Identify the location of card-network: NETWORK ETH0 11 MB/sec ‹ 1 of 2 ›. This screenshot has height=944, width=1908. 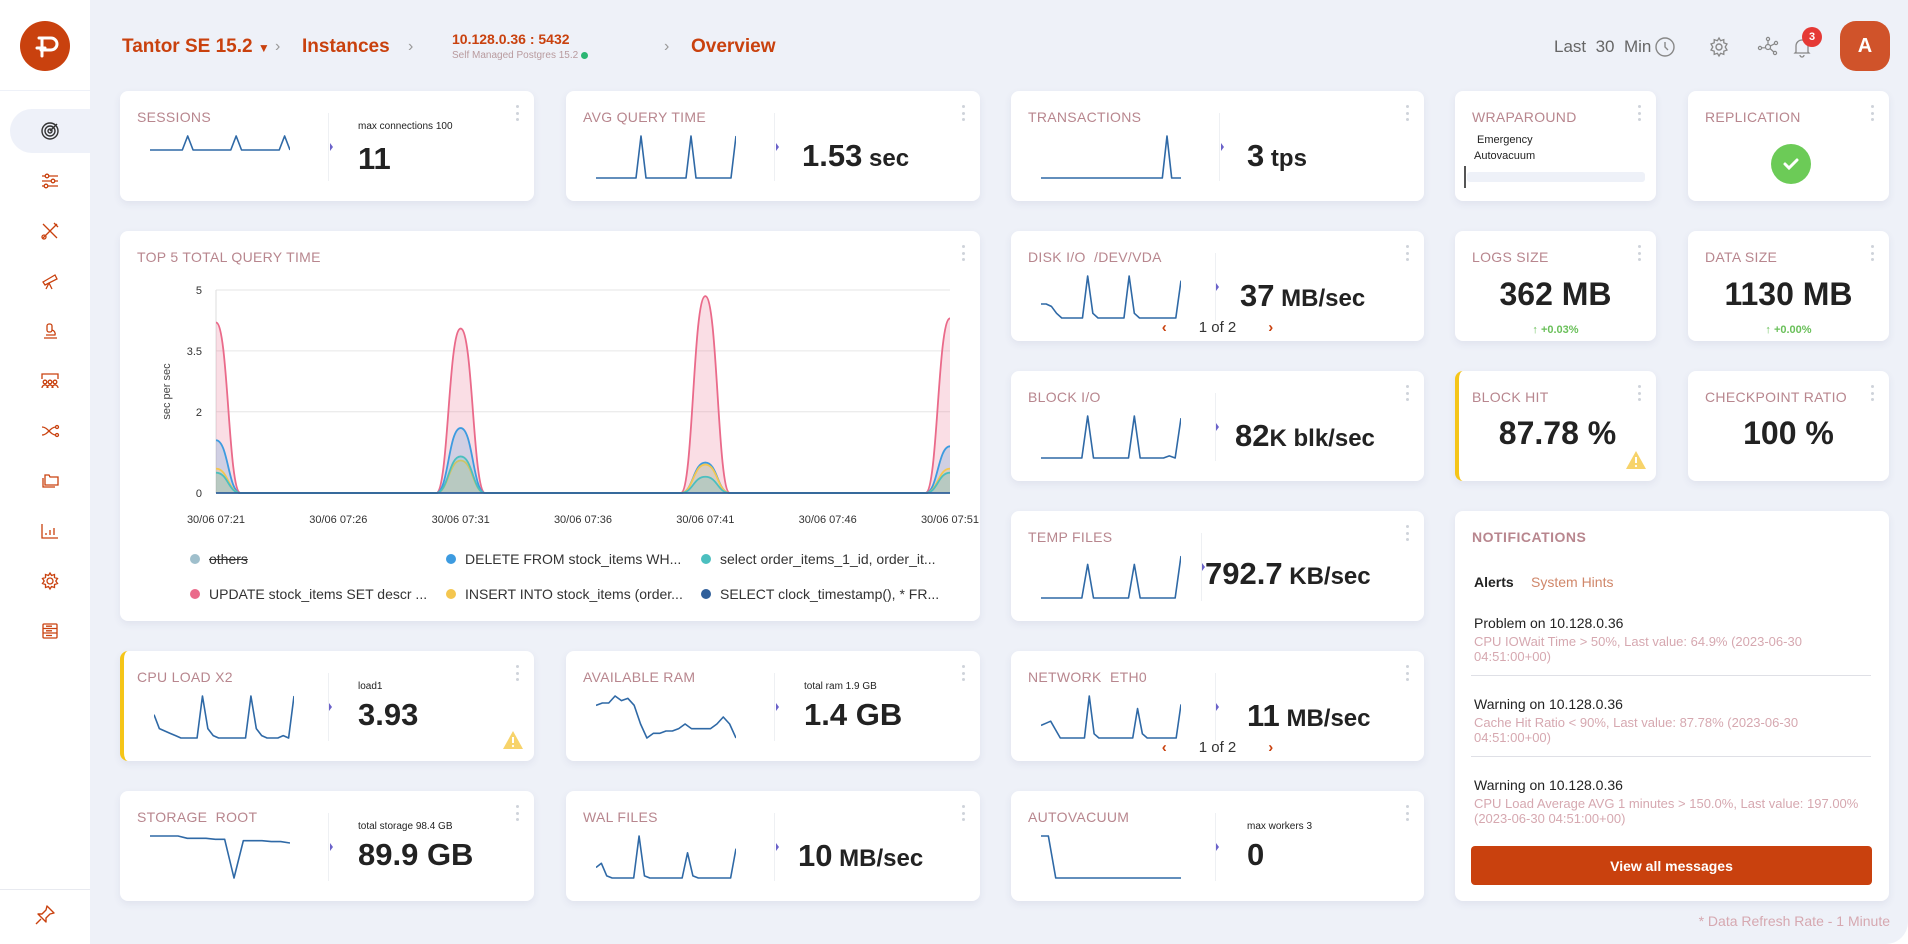
(1217, 706).